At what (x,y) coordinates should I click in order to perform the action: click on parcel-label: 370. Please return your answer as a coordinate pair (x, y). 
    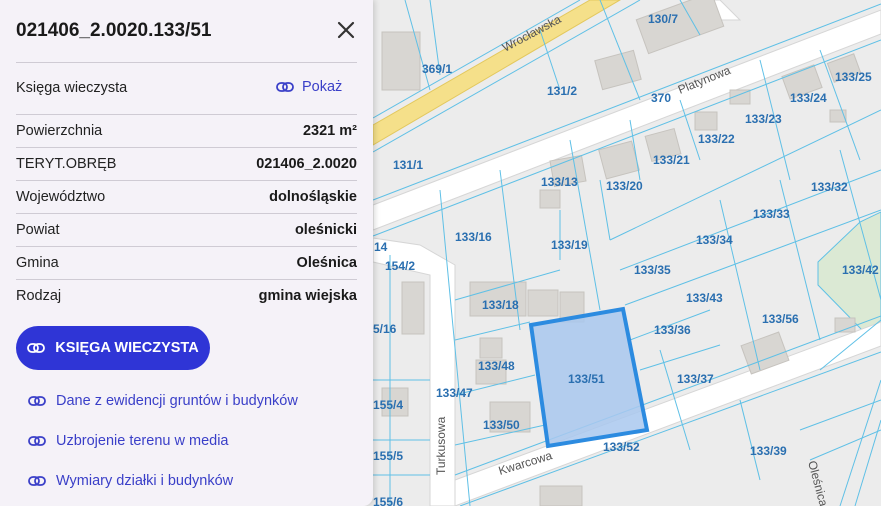
    Looking at the image, I should click on (661, 98).